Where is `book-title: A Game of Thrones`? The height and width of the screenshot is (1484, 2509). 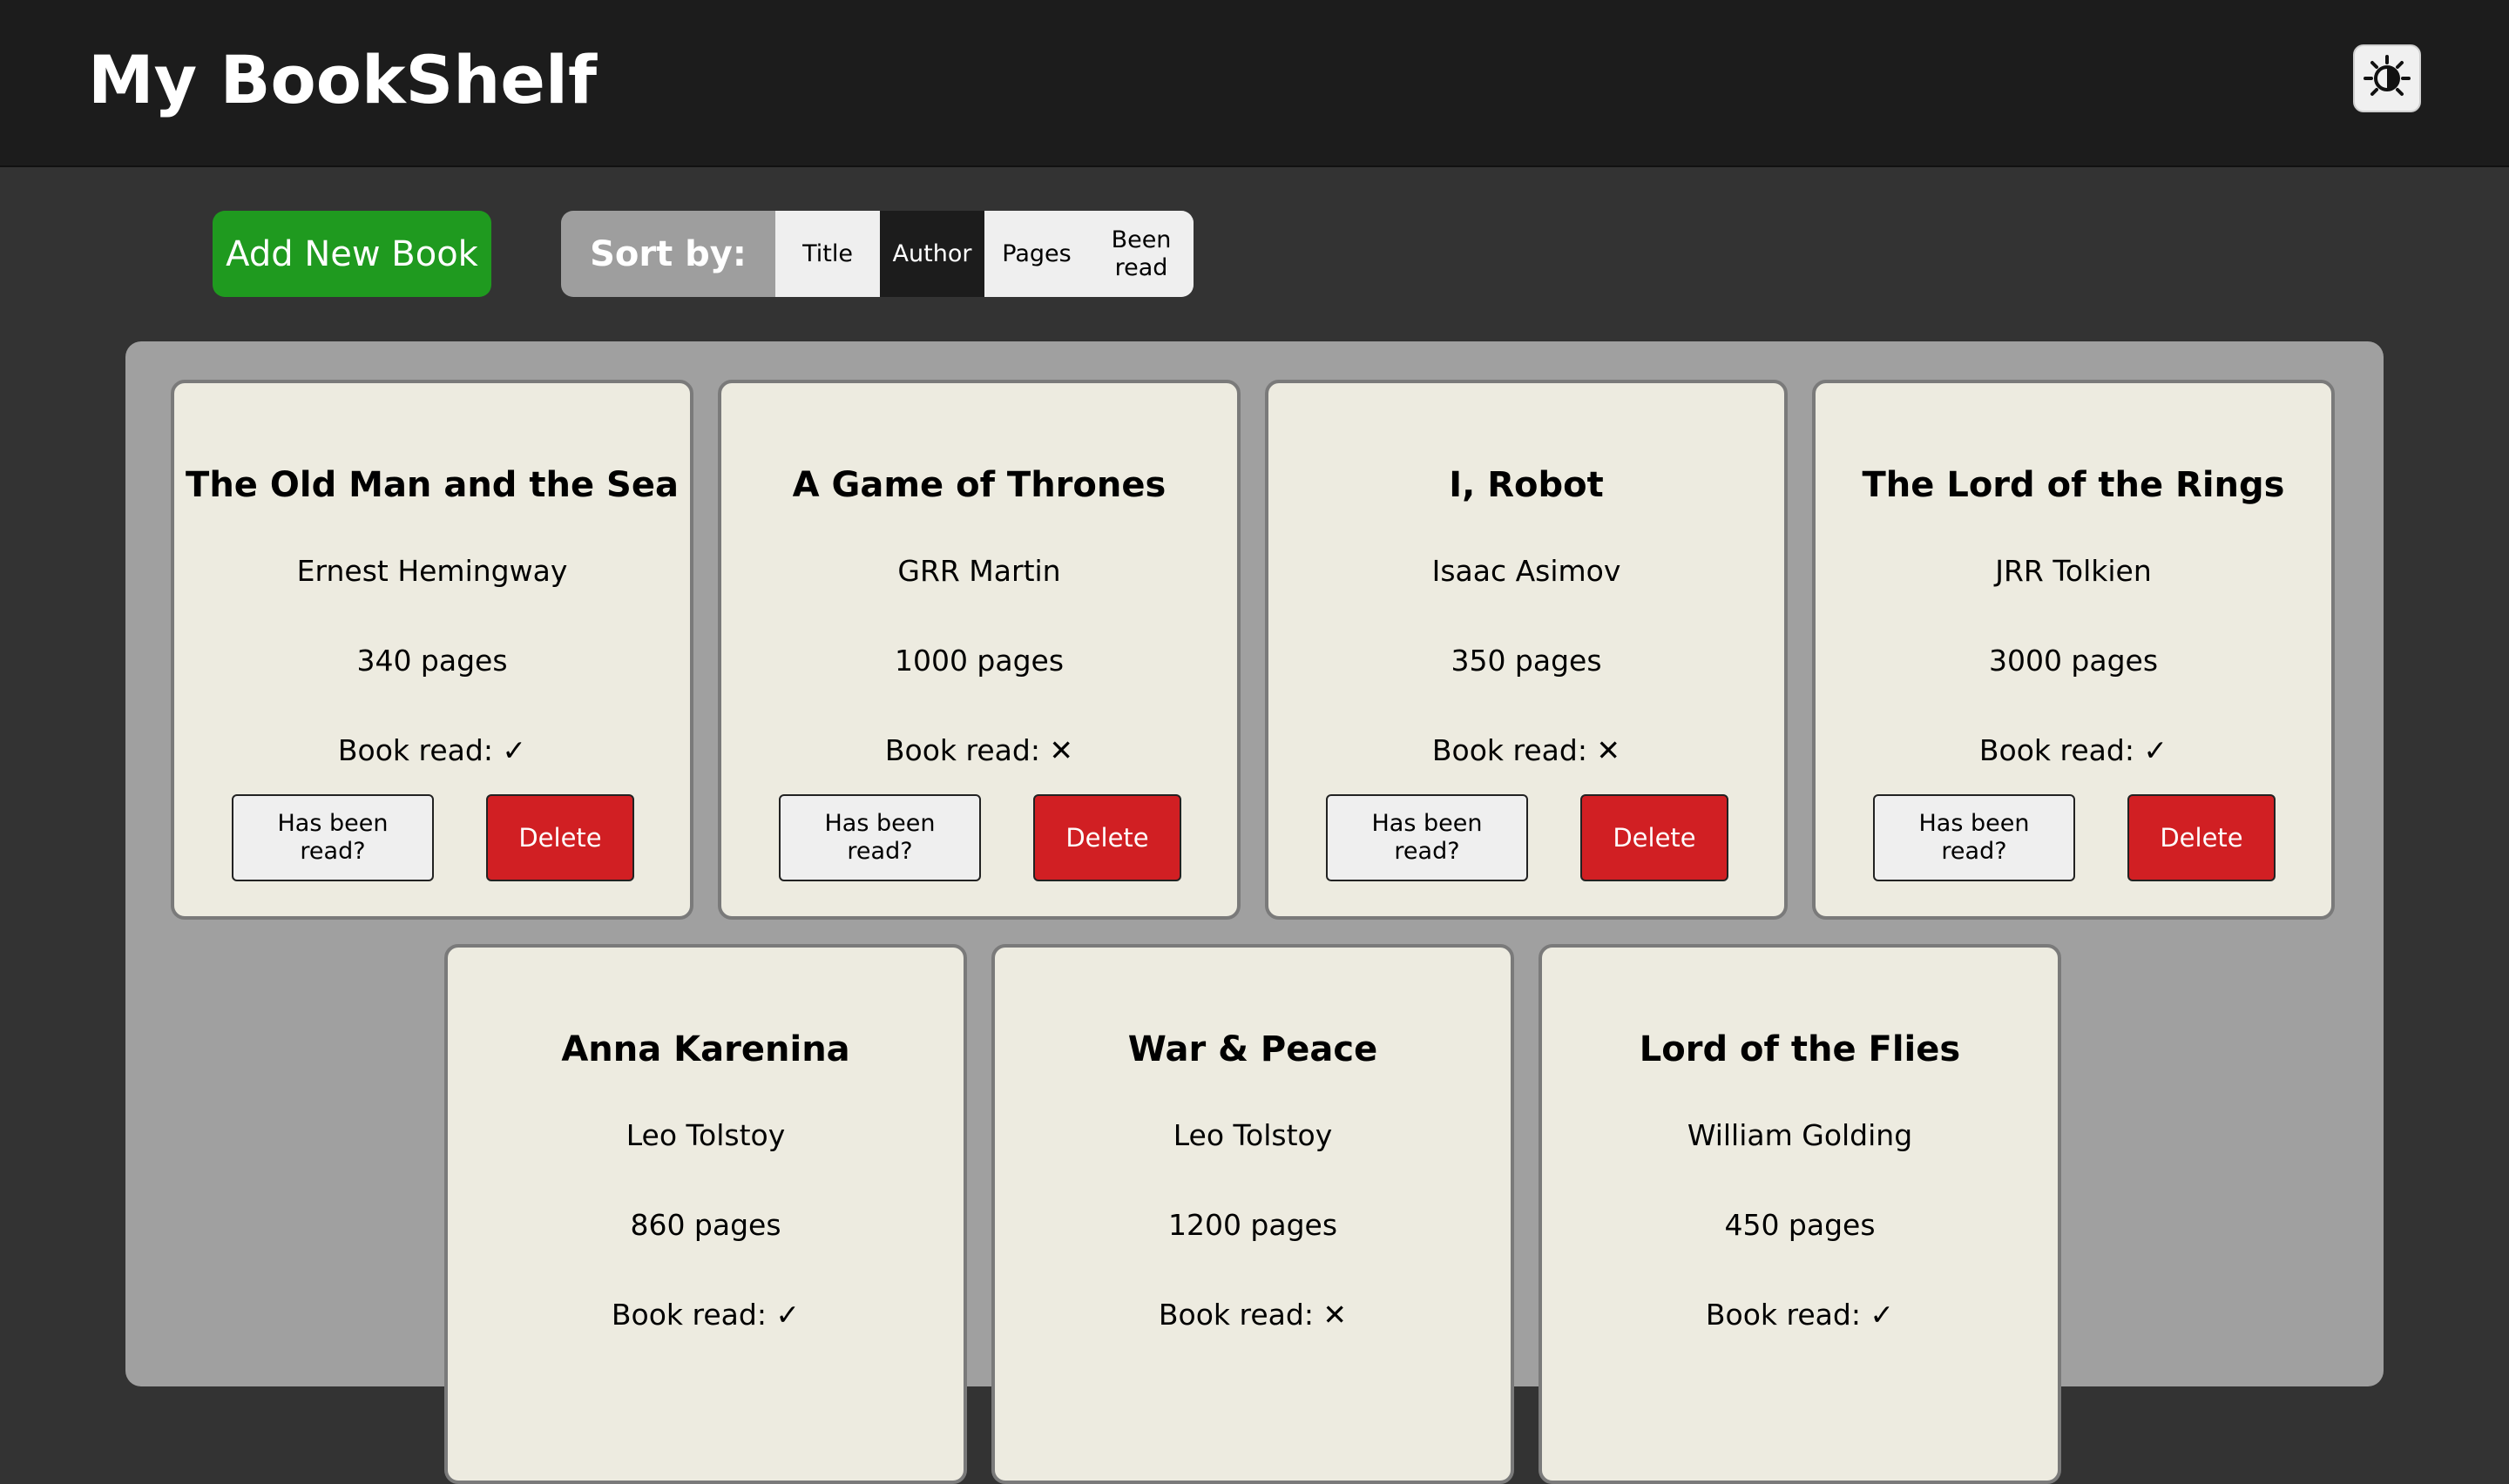
book-title: A Game of Thrones is located at coordinates (979, 485).